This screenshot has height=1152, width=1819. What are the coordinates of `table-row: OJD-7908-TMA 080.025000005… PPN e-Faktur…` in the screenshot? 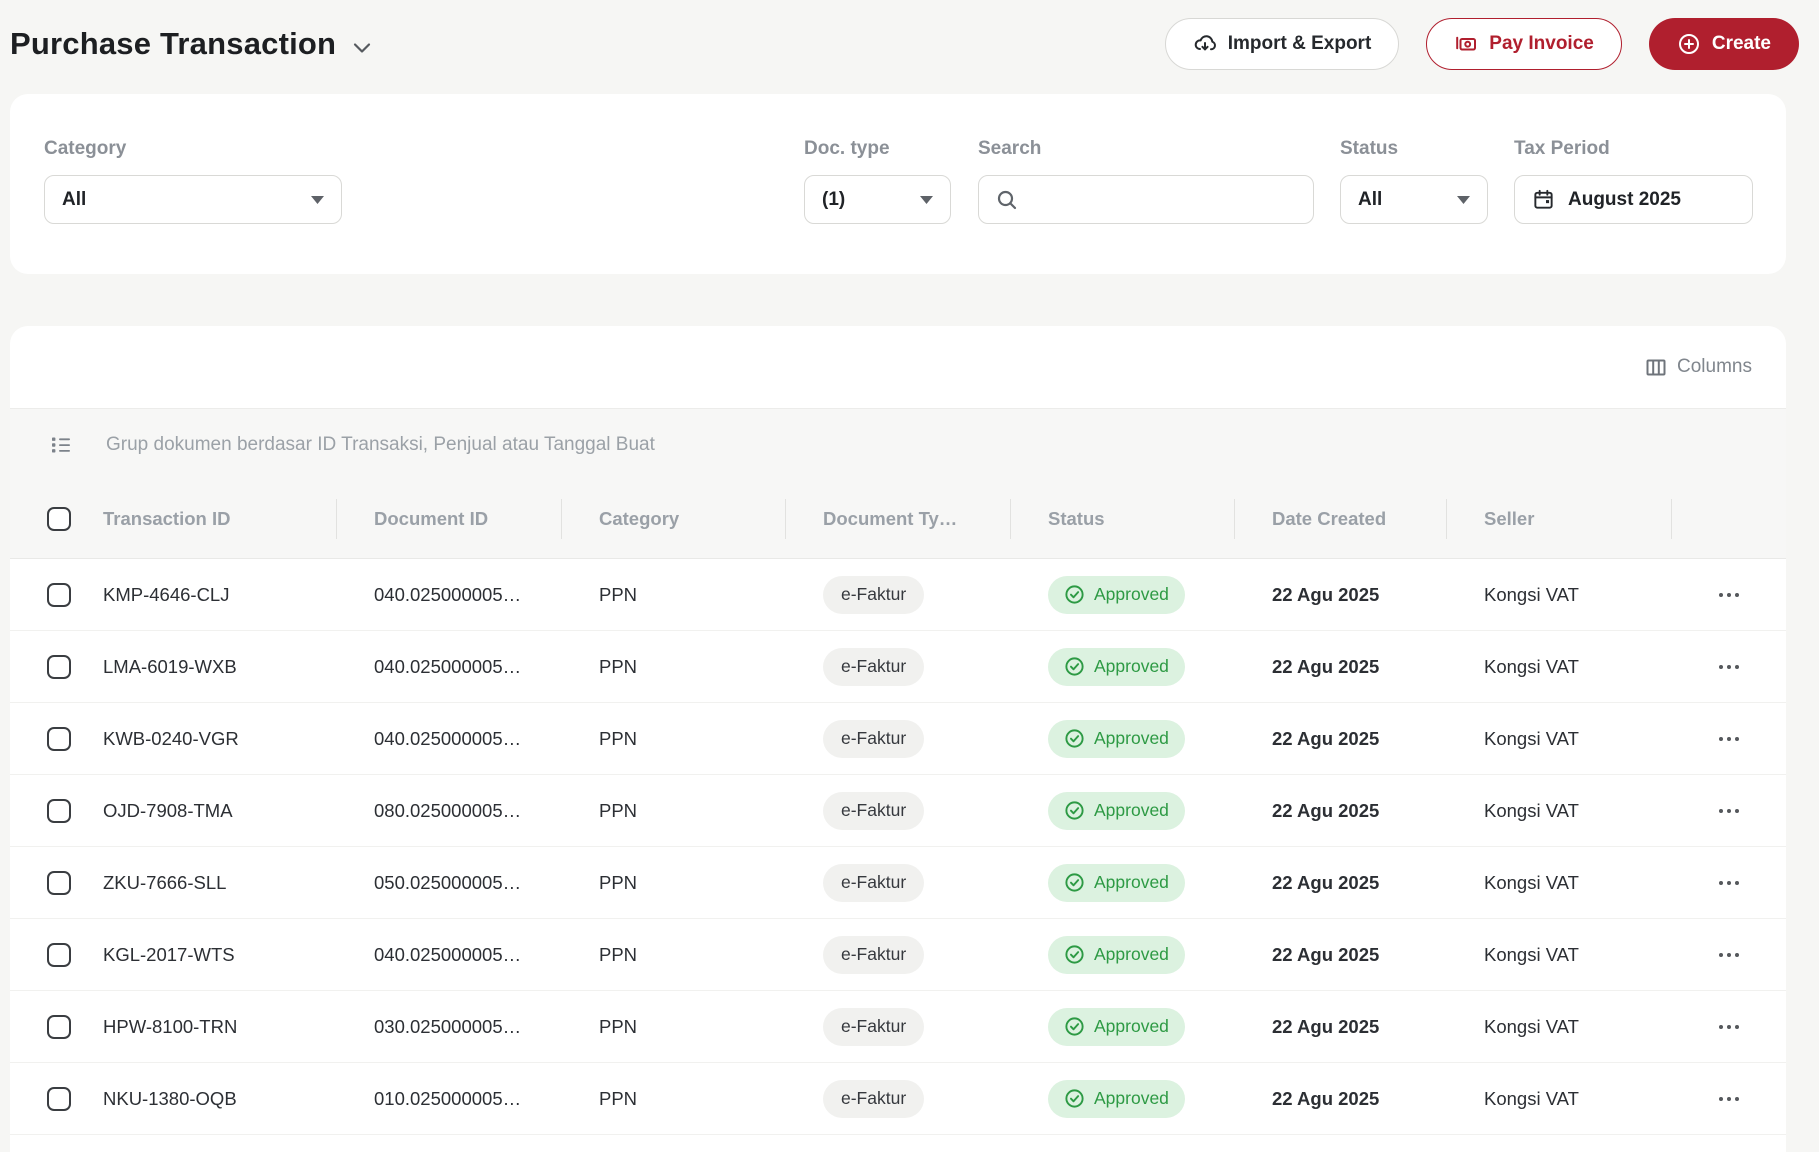 It's located at (898, 811).